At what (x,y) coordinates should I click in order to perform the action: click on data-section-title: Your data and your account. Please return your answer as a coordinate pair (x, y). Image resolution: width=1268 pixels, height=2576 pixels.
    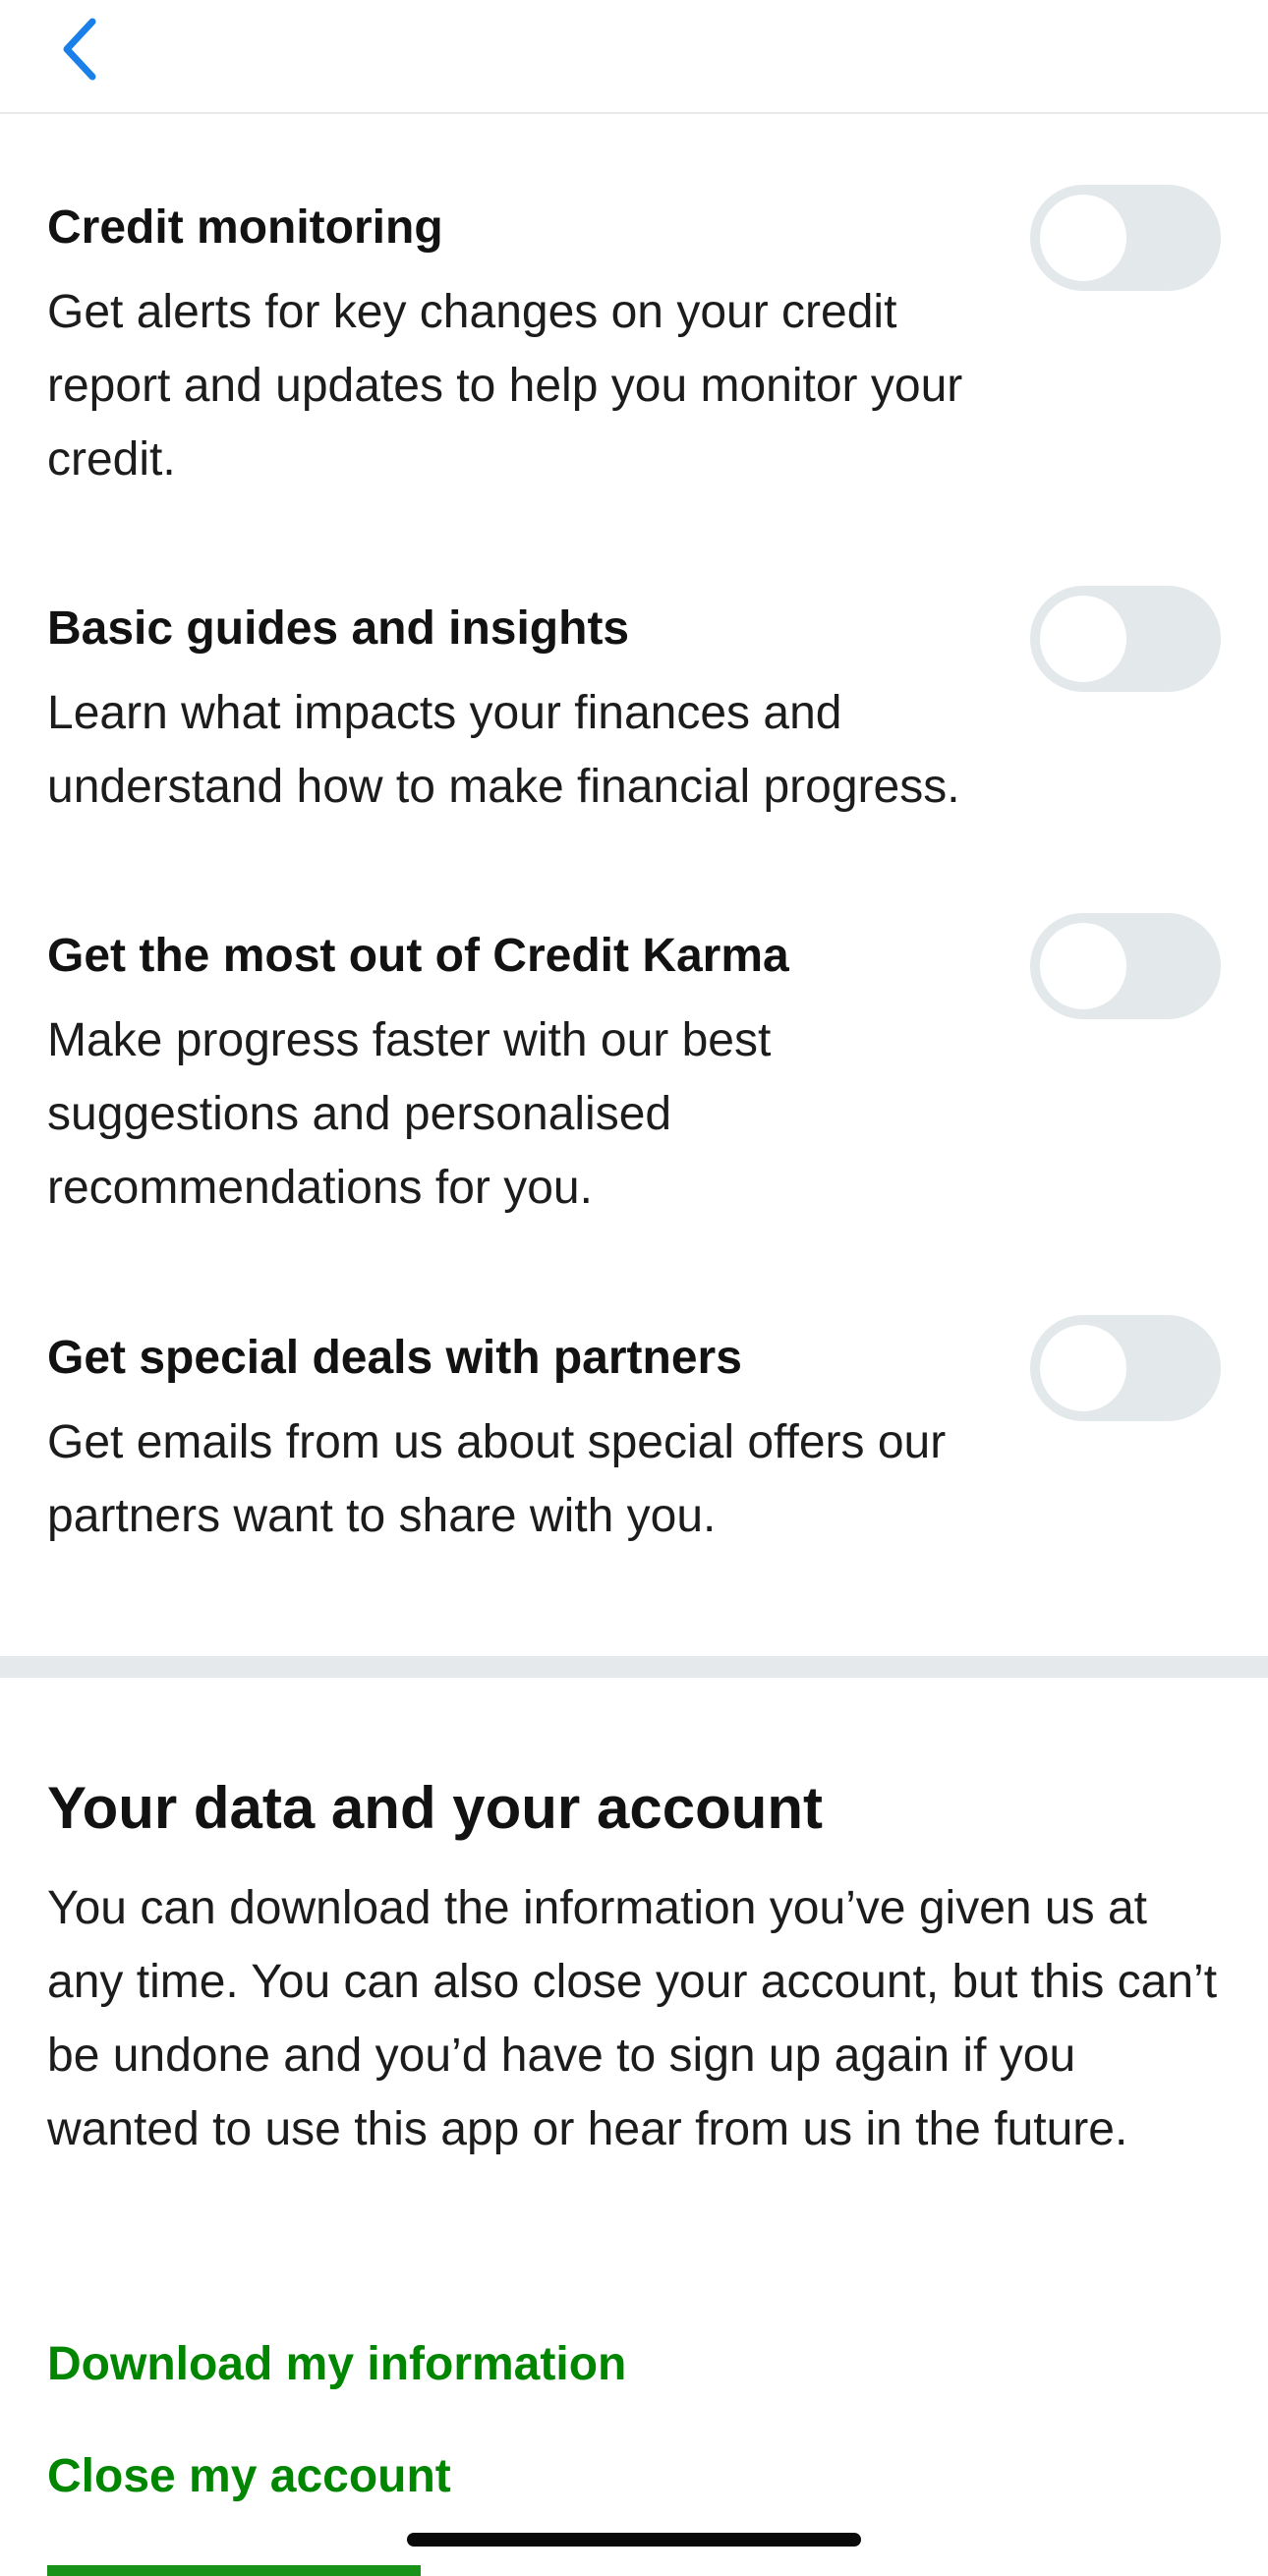
    Looking at the image, I should click on (435, 1808).